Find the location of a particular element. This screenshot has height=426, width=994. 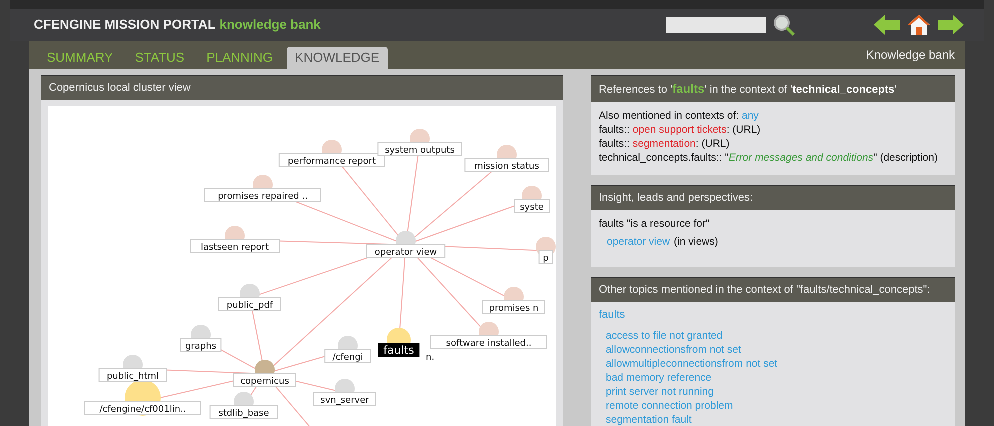

portal-subtitle: knowledge bank is located at coordinates (270, 24).